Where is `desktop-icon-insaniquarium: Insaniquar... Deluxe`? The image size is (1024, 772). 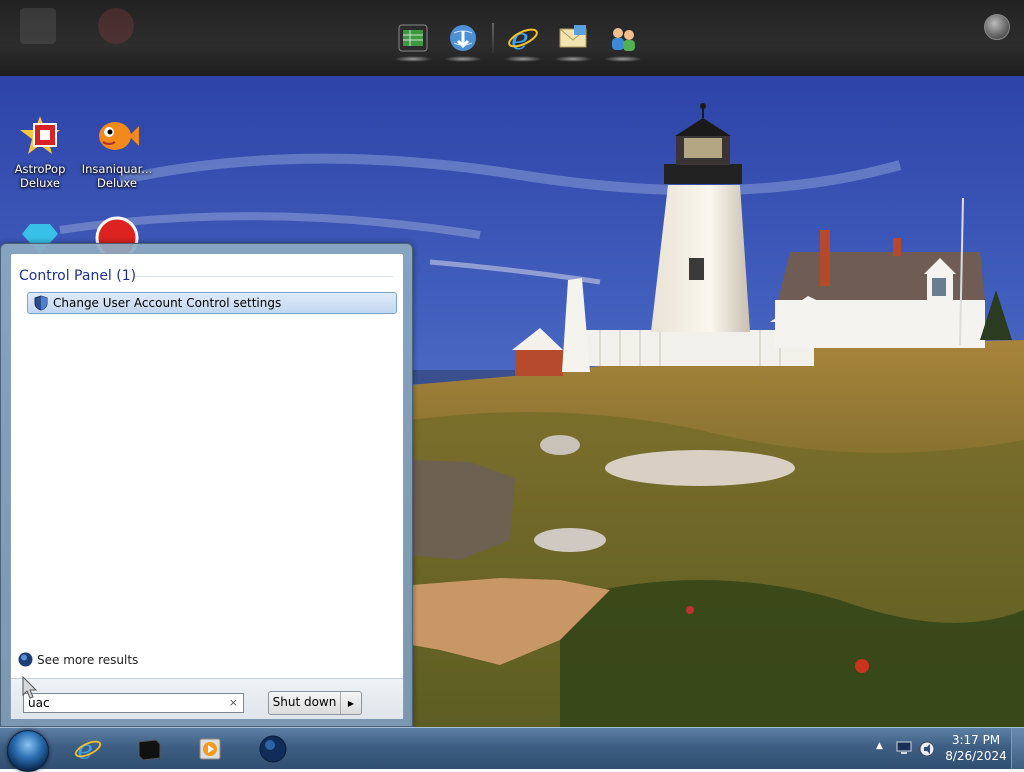
desktop-icon-insaniquarium: Insaniquar... Deluxe is located at coordinates (117, 151).